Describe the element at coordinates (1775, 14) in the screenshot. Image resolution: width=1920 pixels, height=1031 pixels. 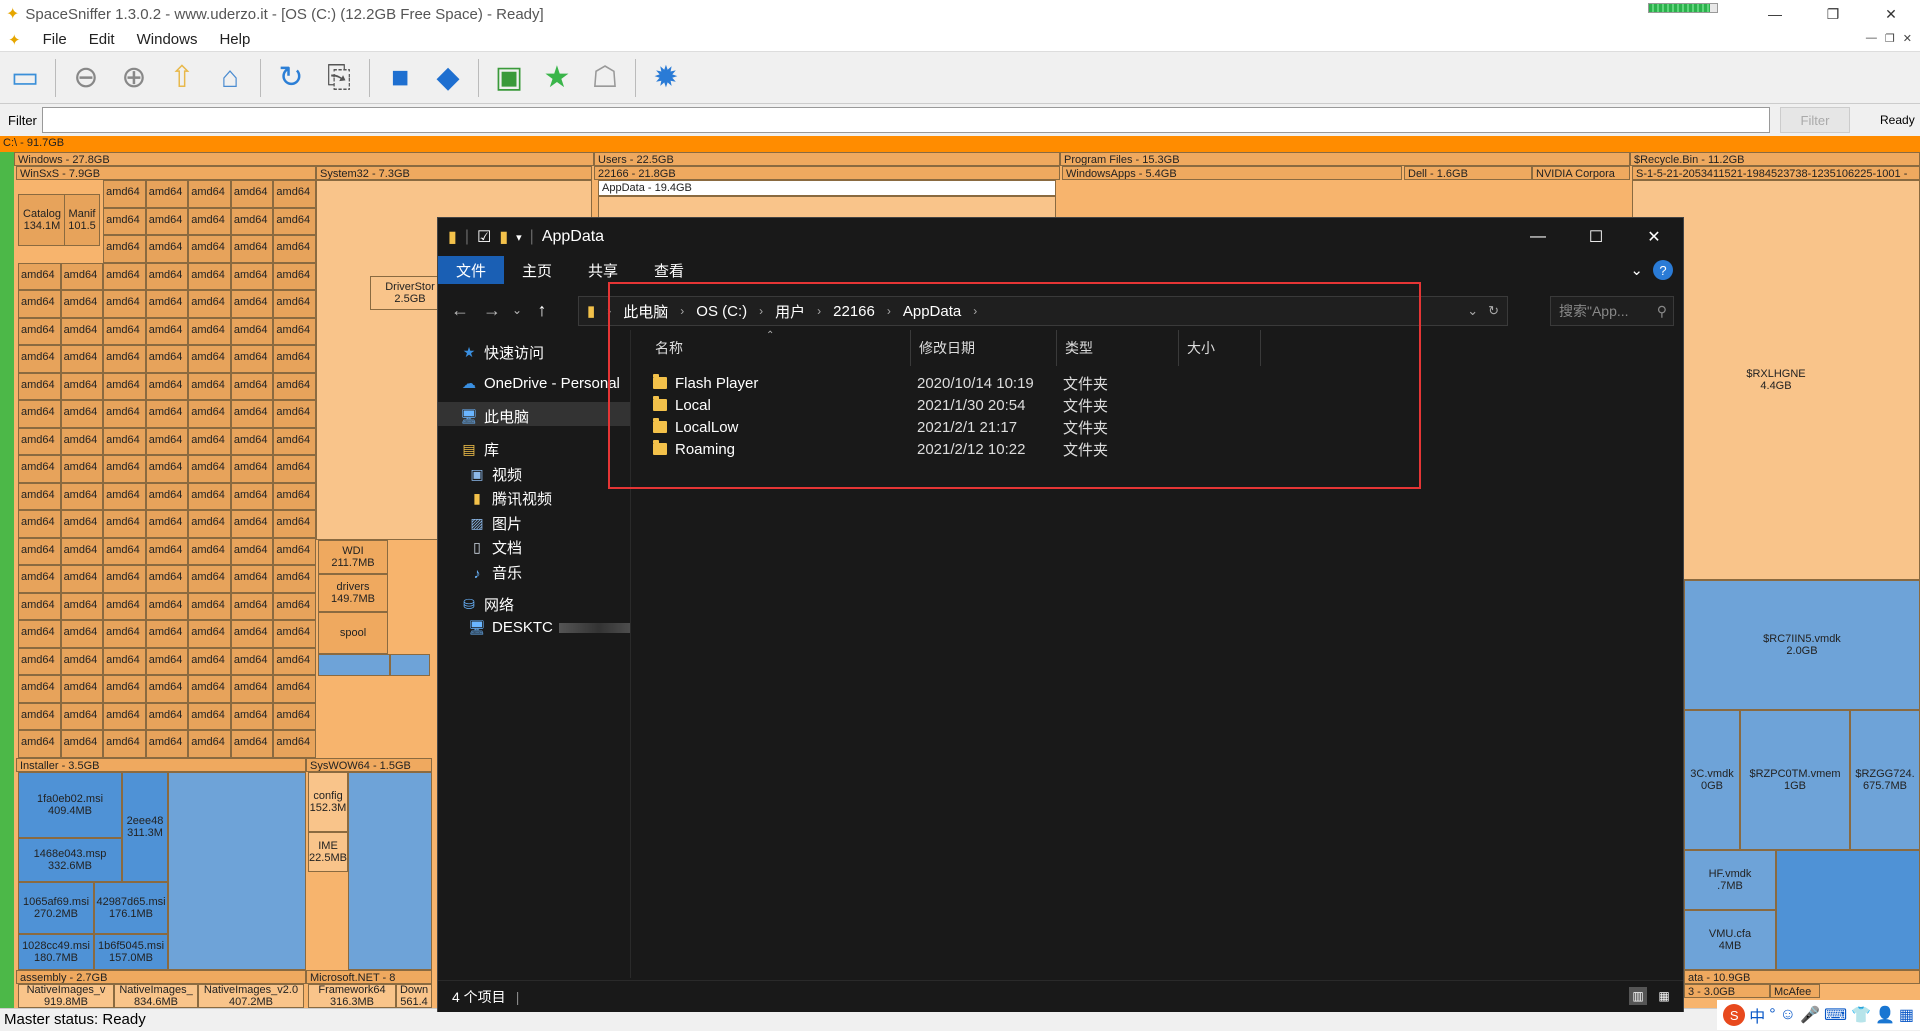
I see `minimize-button: —` at that location.